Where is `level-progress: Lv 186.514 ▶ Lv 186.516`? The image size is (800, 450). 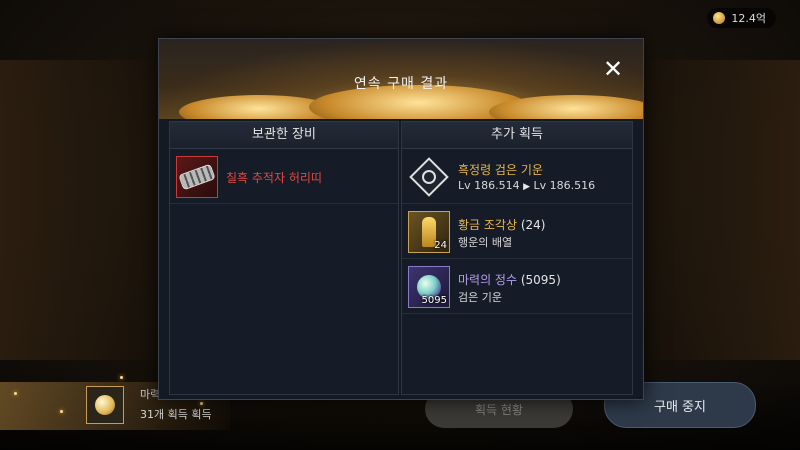
level-progress: Lv 186.514 ▶ Lv 186.516 is located at coordinates (526, 185).